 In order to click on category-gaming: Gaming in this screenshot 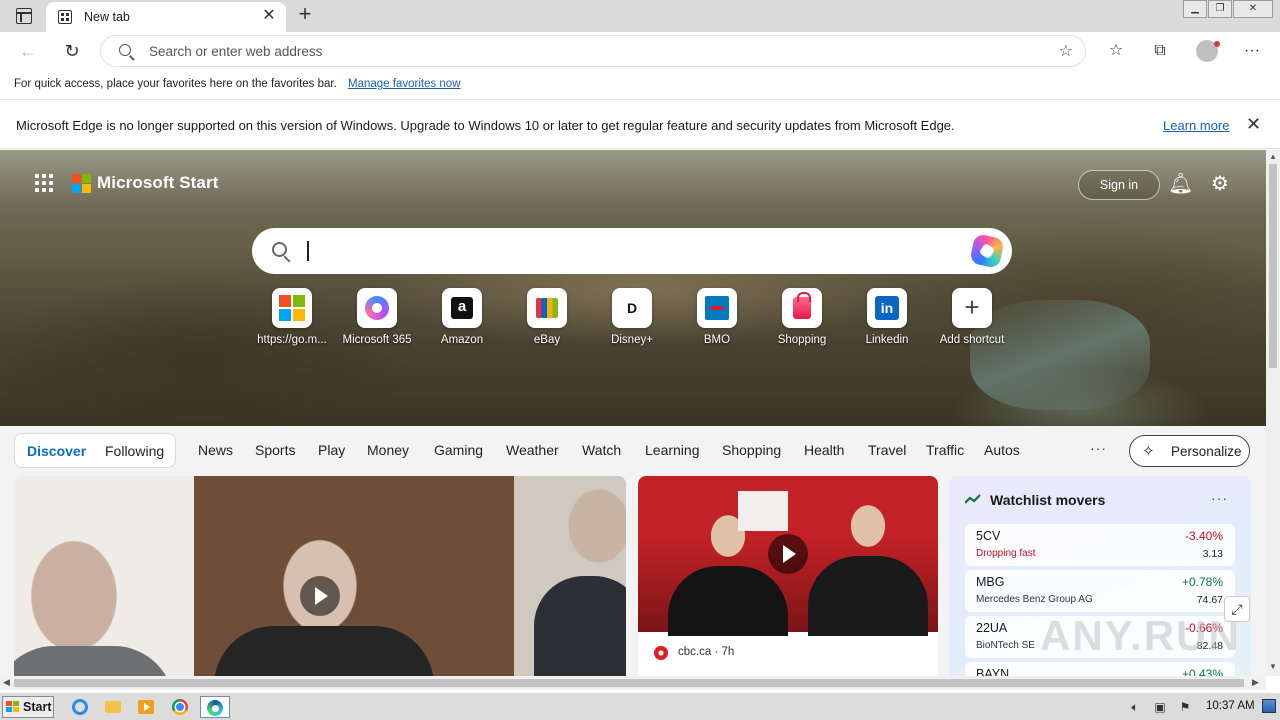, I will do `click(458, 450)`.